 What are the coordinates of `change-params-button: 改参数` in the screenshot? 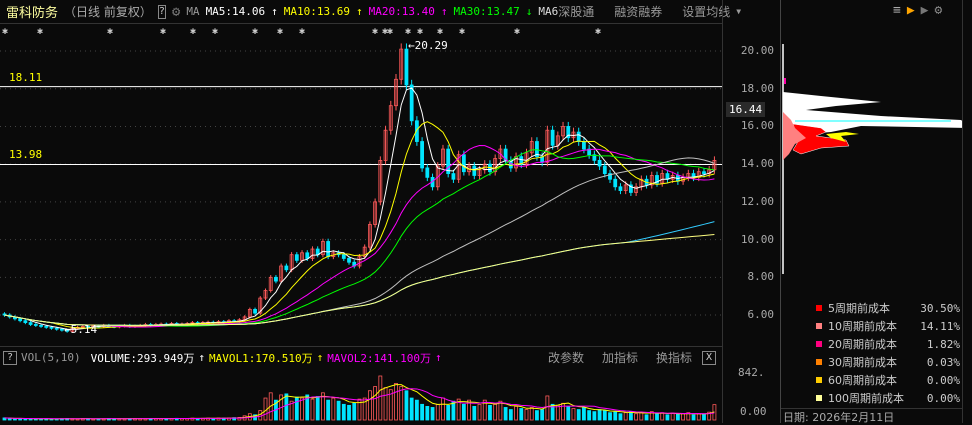 It's located at (566, 357).